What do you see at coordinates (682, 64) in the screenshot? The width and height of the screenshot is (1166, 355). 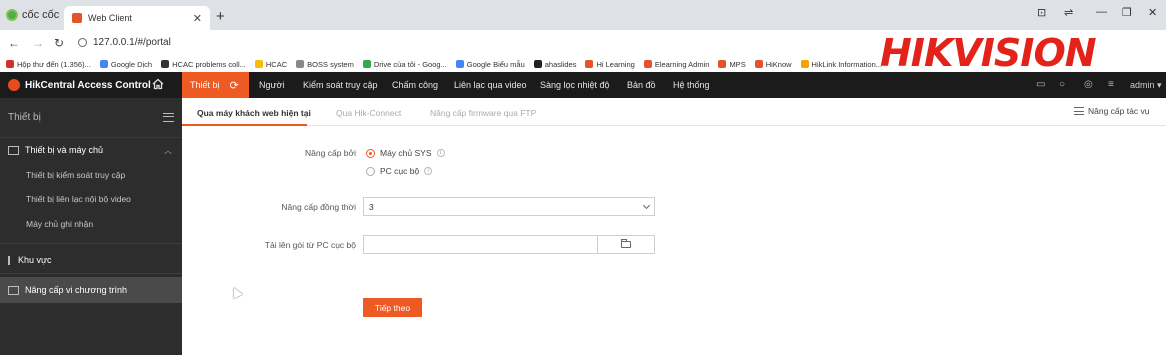 I see `bookmark-label: Elearning Admin` at bounding box center [682, 64].